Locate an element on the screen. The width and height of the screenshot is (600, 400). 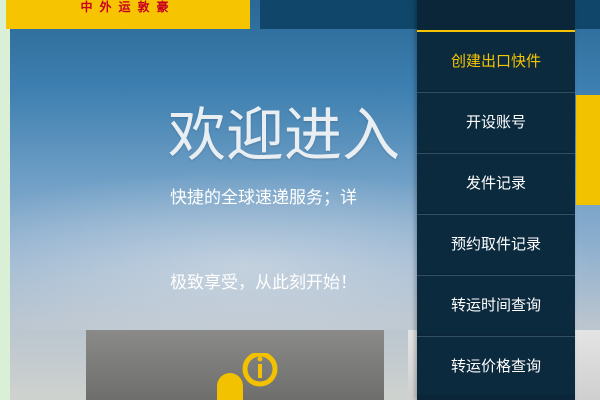
menu-item-open-account: 开设账号 is located at coordinates (496, 121).